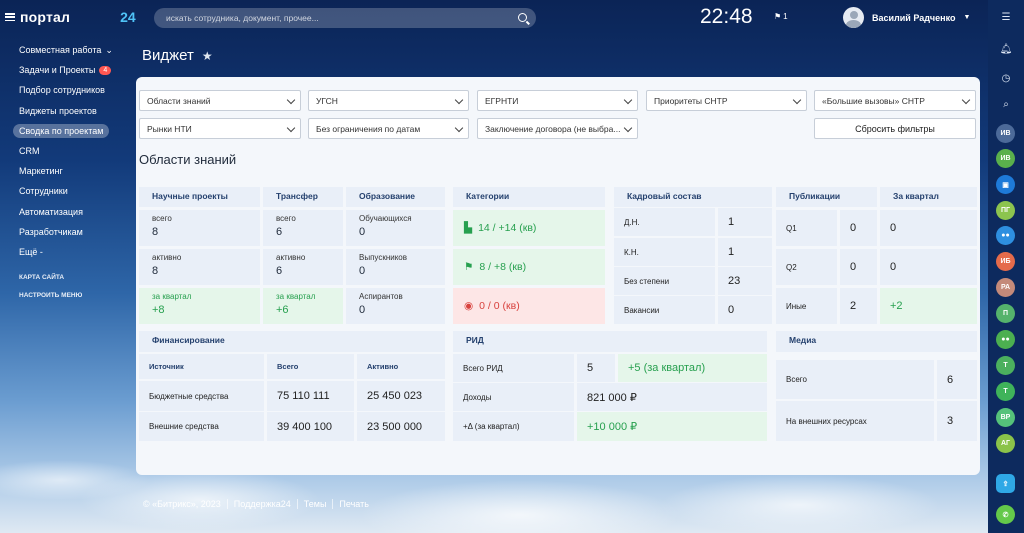 The width and height of the screenshot is (1024, 533). Describe the element at coordinates (781, 16) in the screenshot. I see `flag-notification: ⚑ 1` at that location.